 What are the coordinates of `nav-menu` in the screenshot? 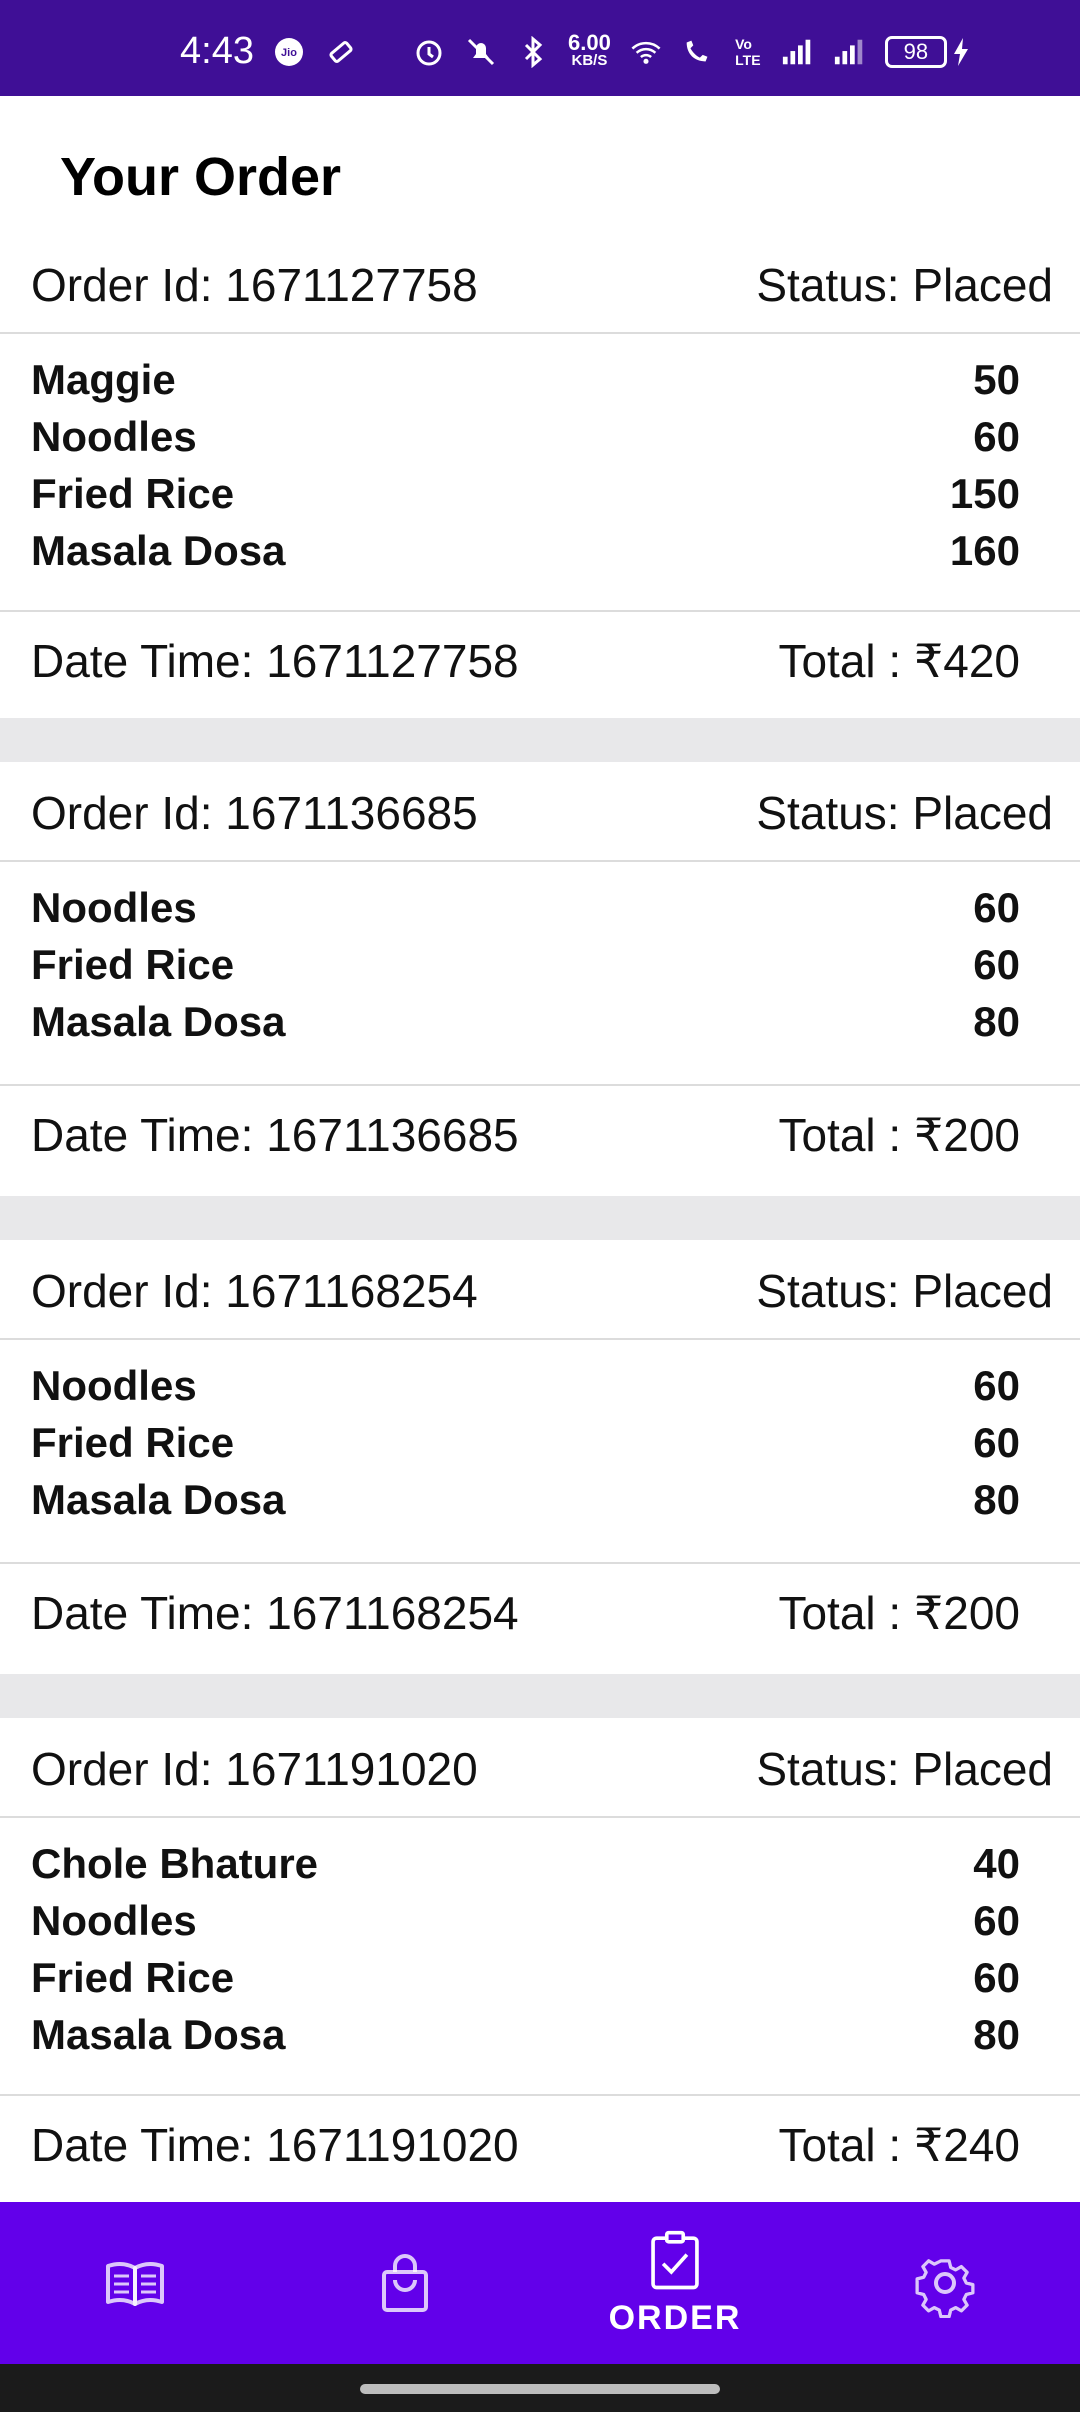 It's located at (135, 2283).